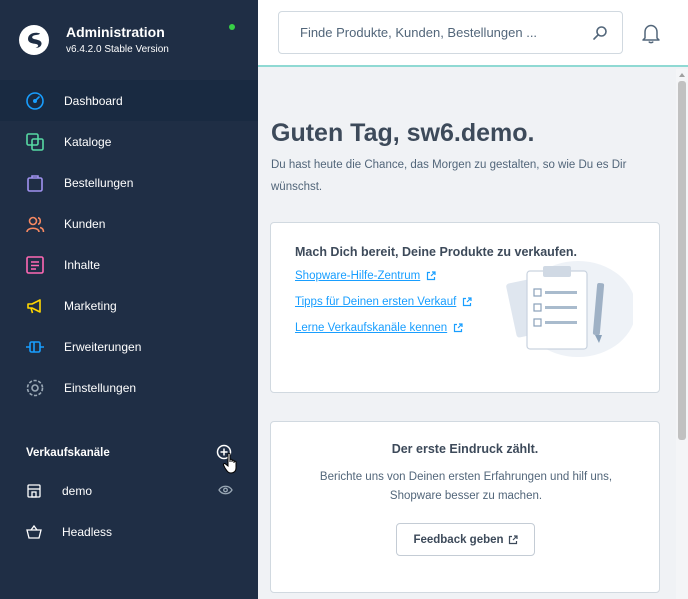 Image resolution: width=688 pixels, height=599 pixels. I want to click on link-label: Shopware-Hilfe-Zentrum, so click(358, 276).